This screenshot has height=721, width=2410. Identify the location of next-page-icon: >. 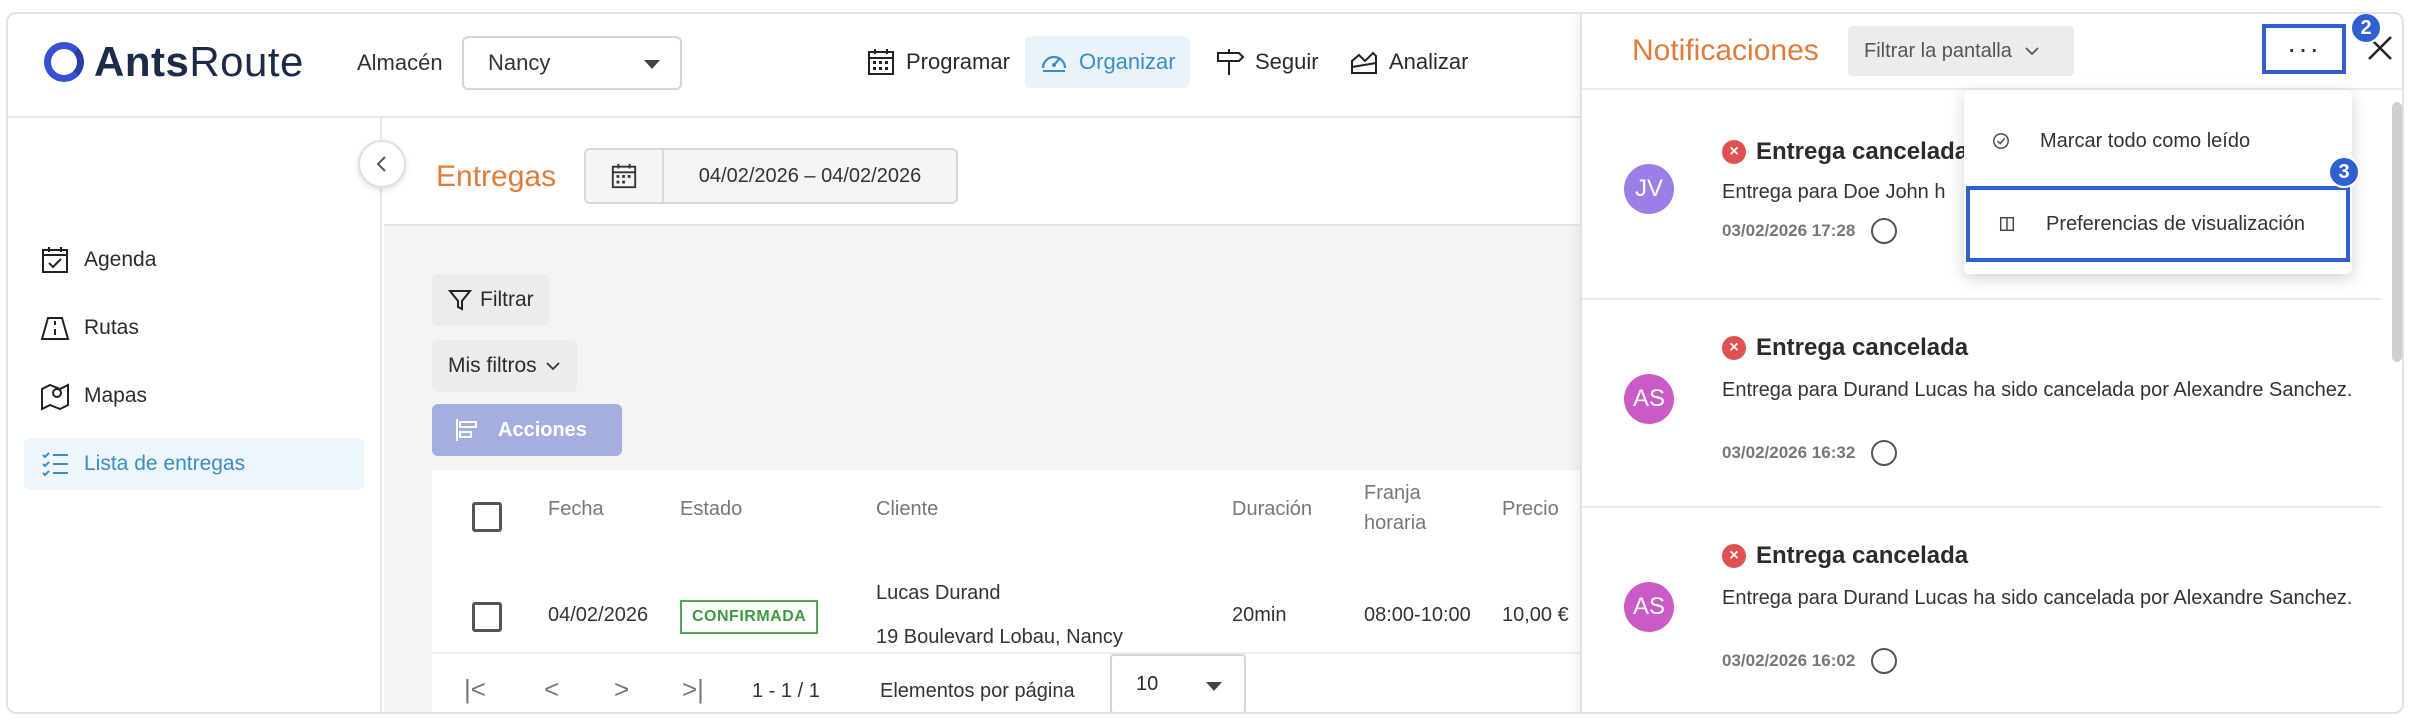
(621, 689).